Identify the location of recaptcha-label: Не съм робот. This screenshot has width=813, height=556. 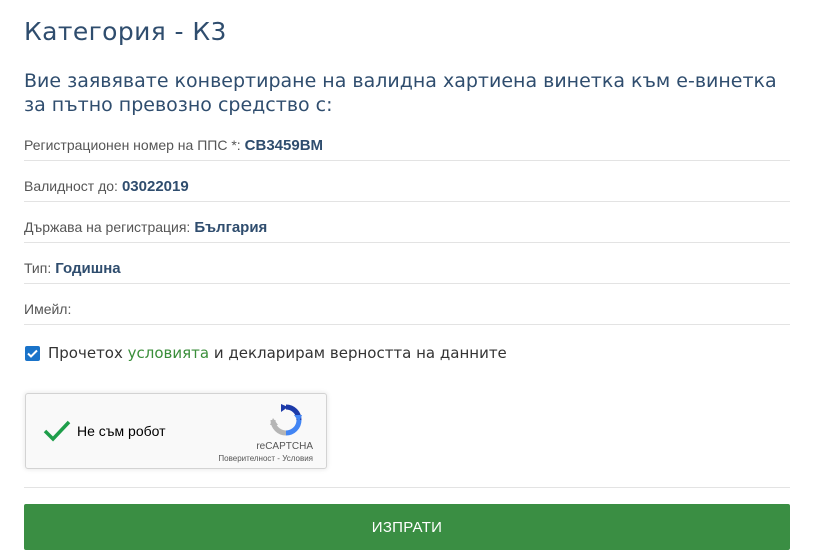
(121, 431).